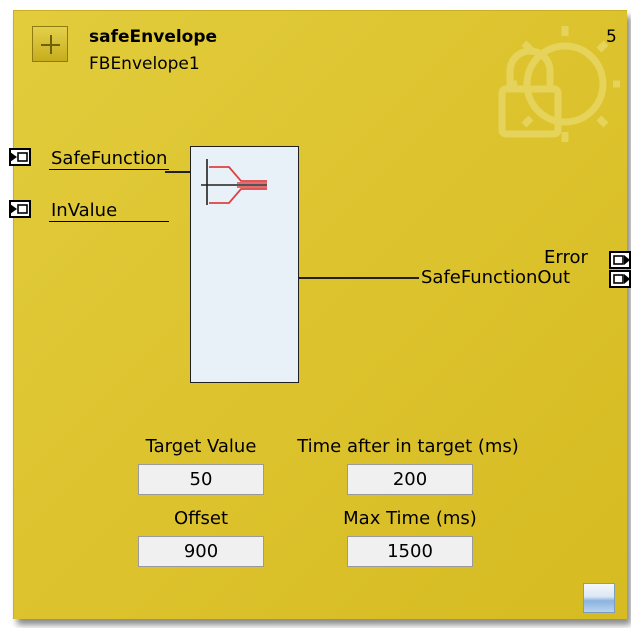 The width and height of the screenshot is (631, 628). Describe the element at coordinates (359, 278) in the screenshot. I see `output-wire-safefunctionout` at that location.